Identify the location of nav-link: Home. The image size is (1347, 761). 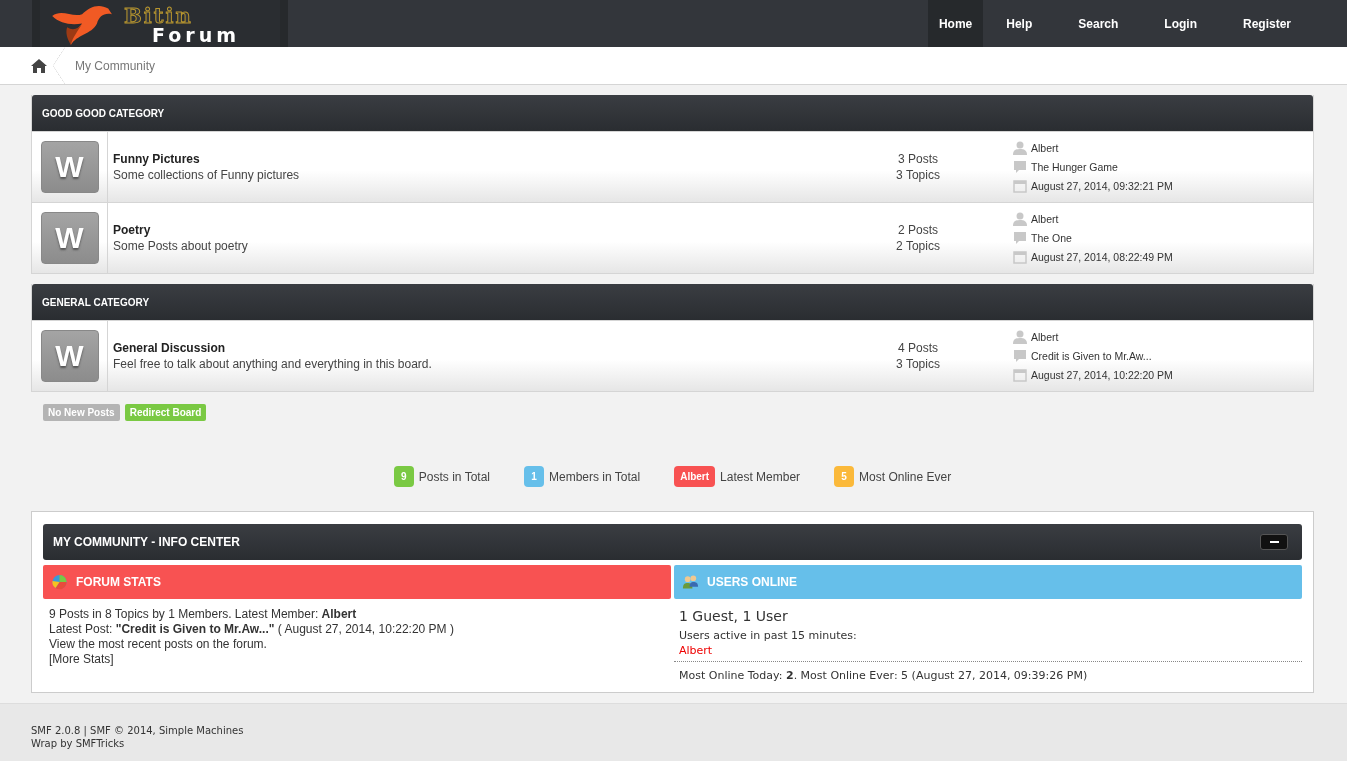
(955, 23).